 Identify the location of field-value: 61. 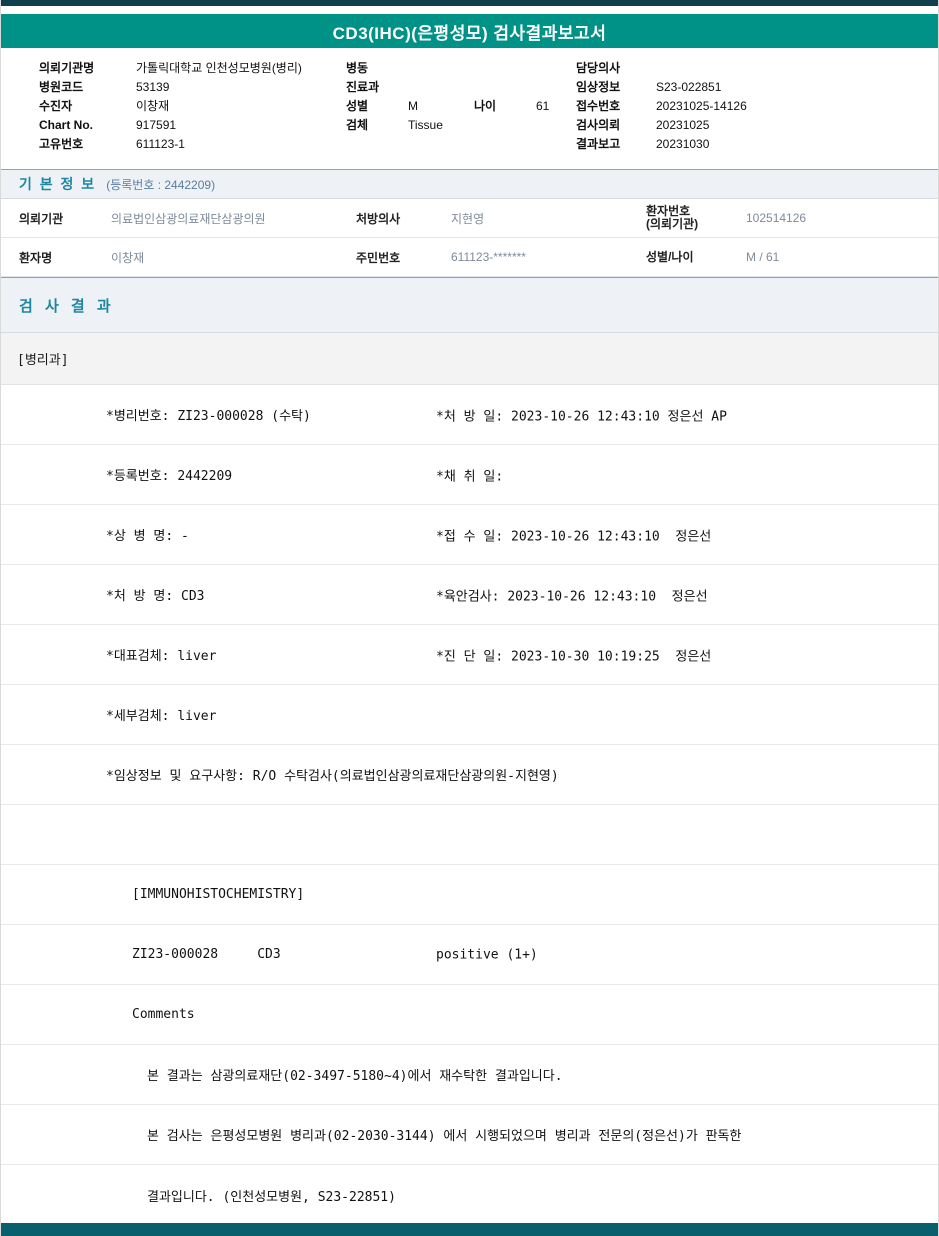
(543, 105).